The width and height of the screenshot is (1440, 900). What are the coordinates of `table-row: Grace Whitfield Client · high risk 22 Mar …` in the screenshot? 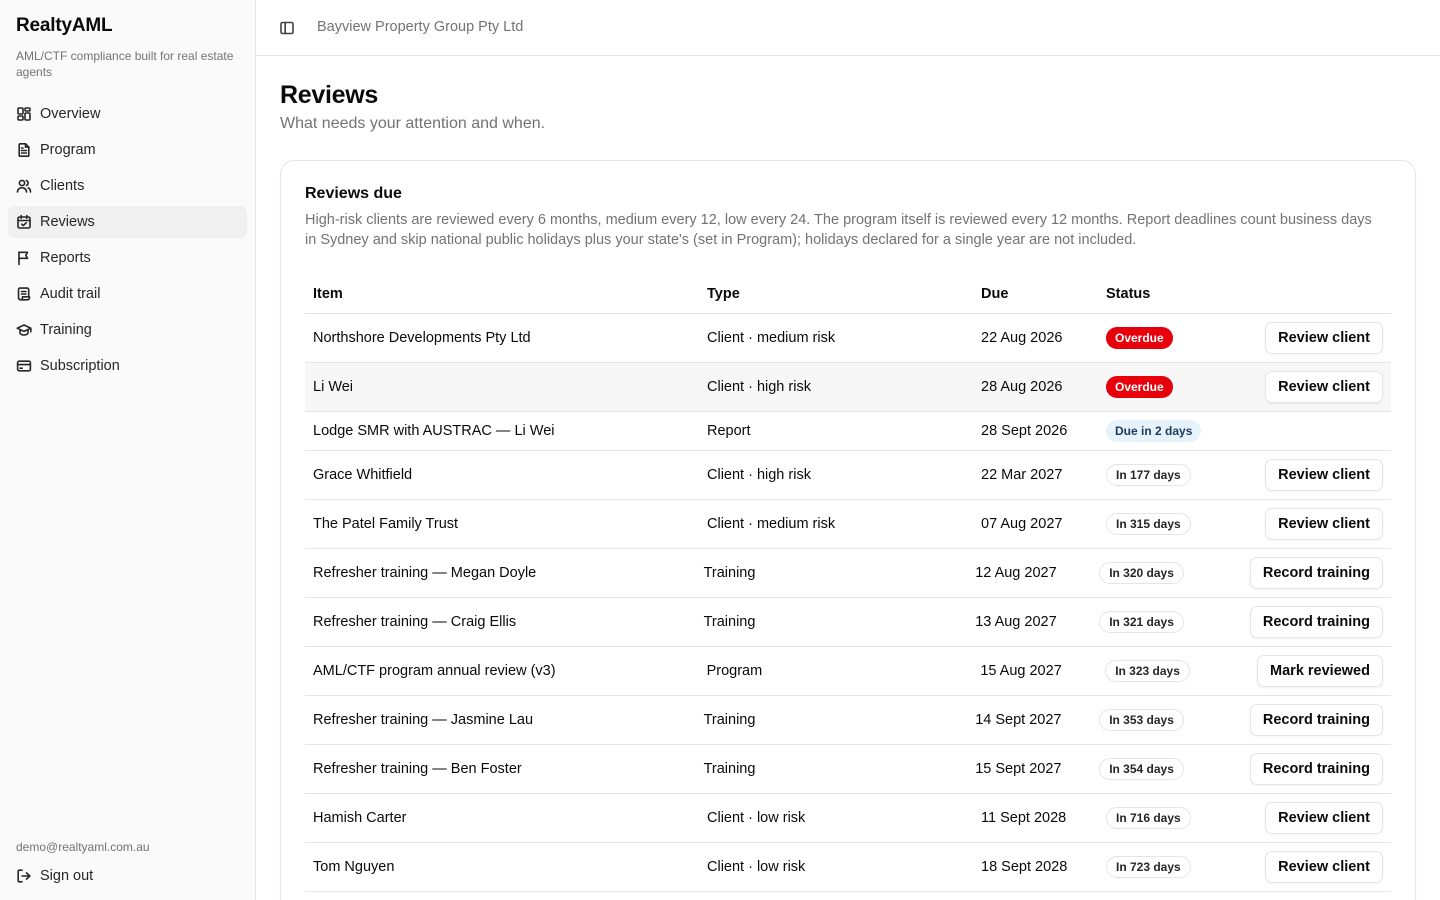 It's located at (848, 475).